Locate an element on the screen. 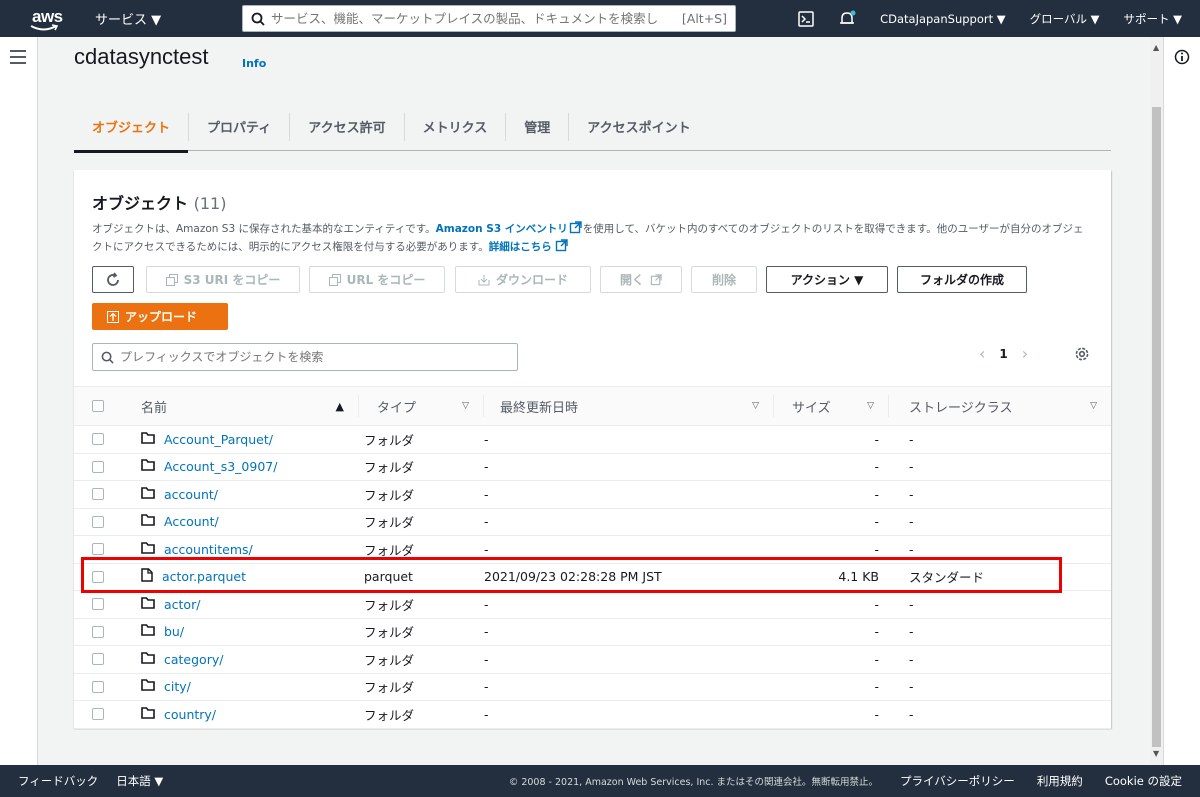 Image resolution: width=1200 pixels, height=797 pixels. object-name-link: Account_Parquet/ is located at coordinates (218, 439).